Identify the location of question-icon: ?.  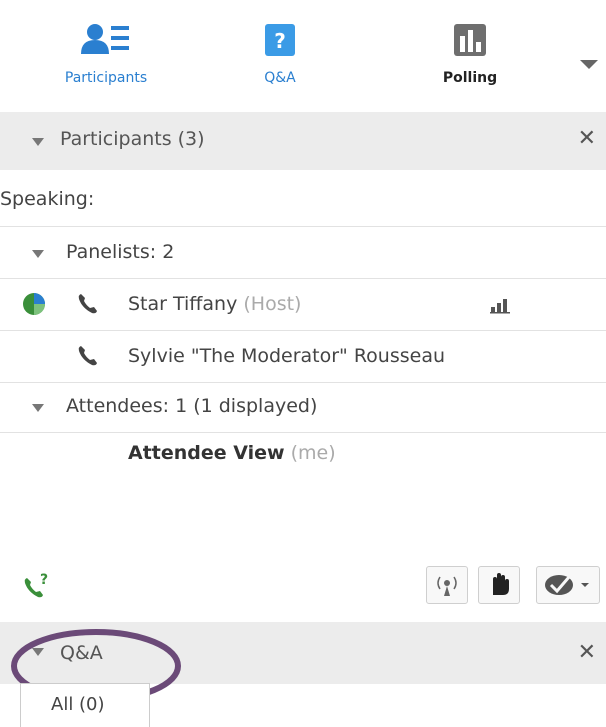
(280, 40).